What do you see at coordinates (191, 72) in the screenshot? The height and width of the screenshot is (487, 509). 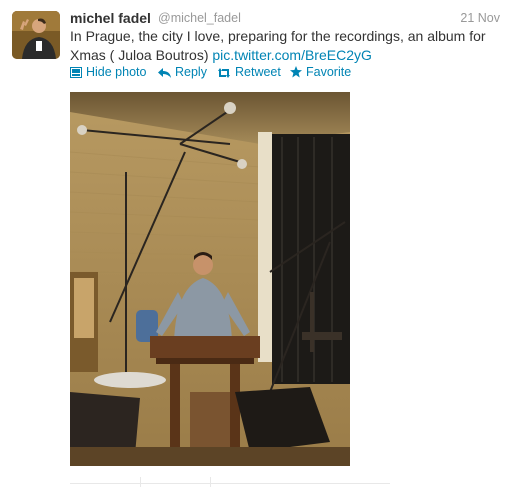 I see `reply-label: Reply` at bounding box center [191, 72].